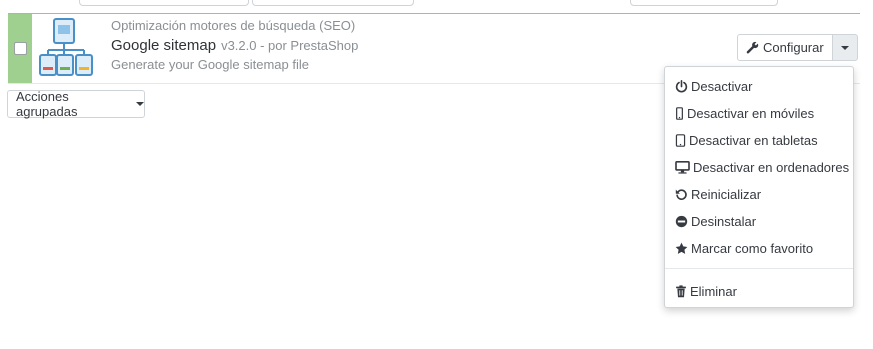 The width and height of the screenshot is (873, 349). Describe the element at coordinates (751, 113) in the screenshot. I see `menu-item-label: Desactivar en móviles` at that location.